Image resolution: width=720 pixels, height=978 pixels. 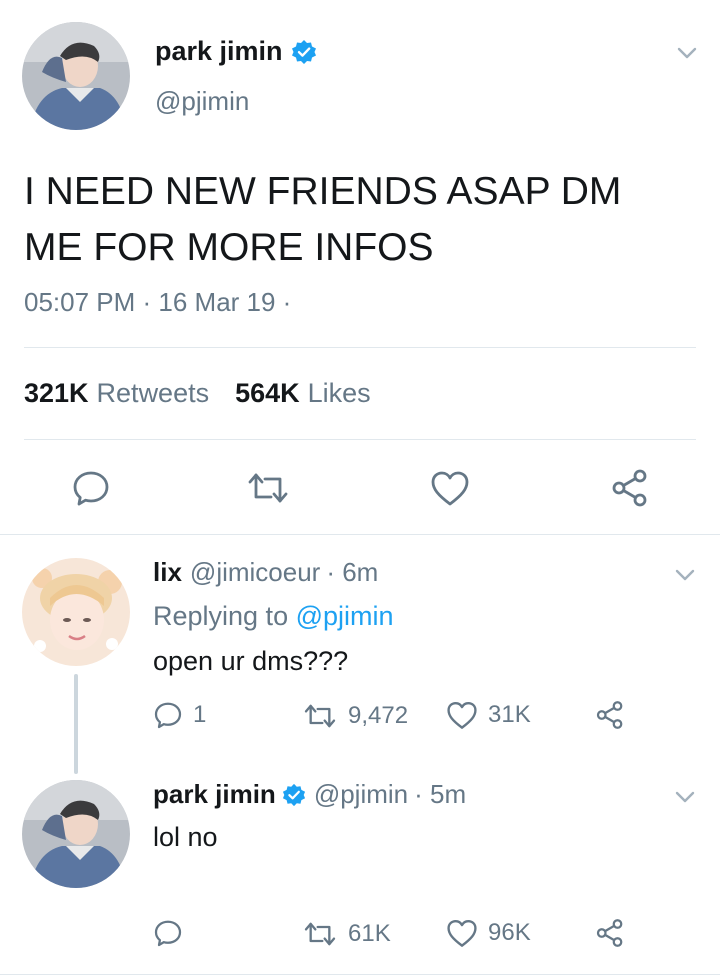 What do you see at coordinates (339, 393) in the screenshot?
I see `likes-label: Likes` at bounding box center [339, 393].